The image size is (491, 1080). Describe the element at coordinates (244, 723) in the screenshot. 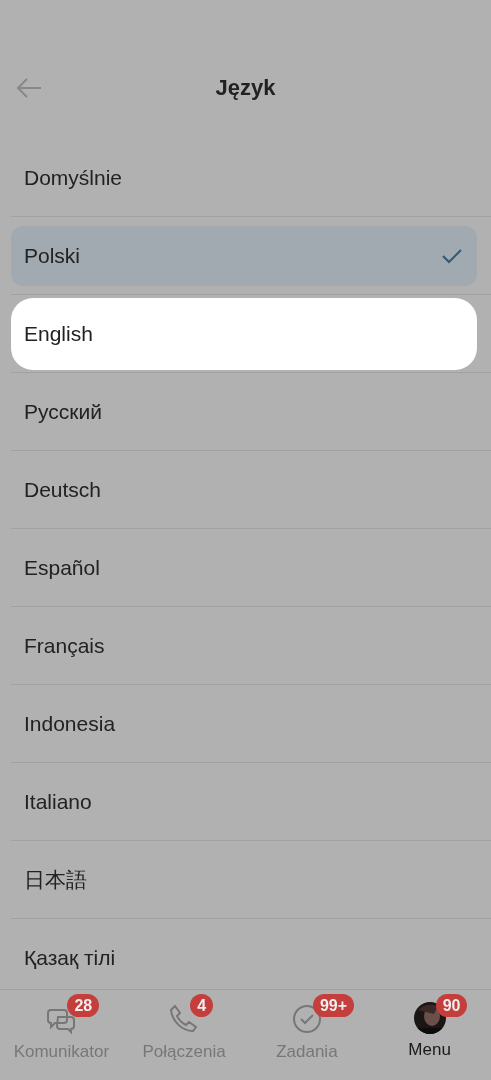

I see `language-option: Indonesia` at that location.